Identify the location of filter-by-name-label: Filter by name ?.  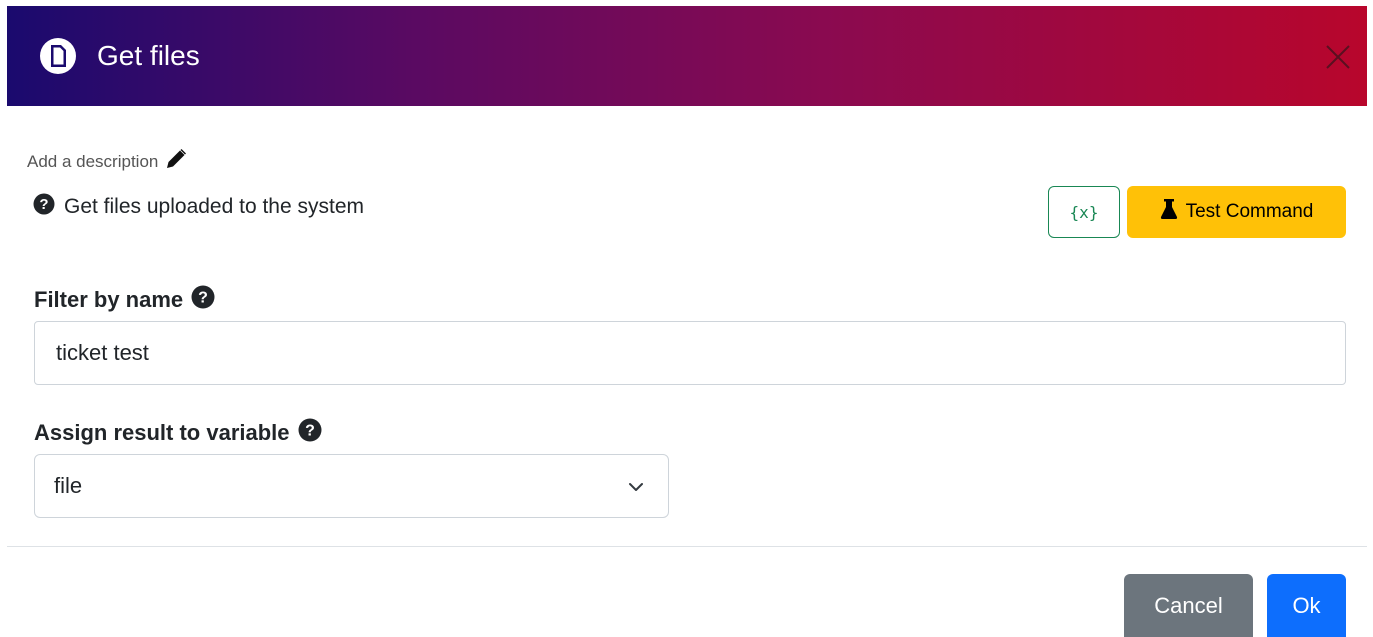
(124, 300).